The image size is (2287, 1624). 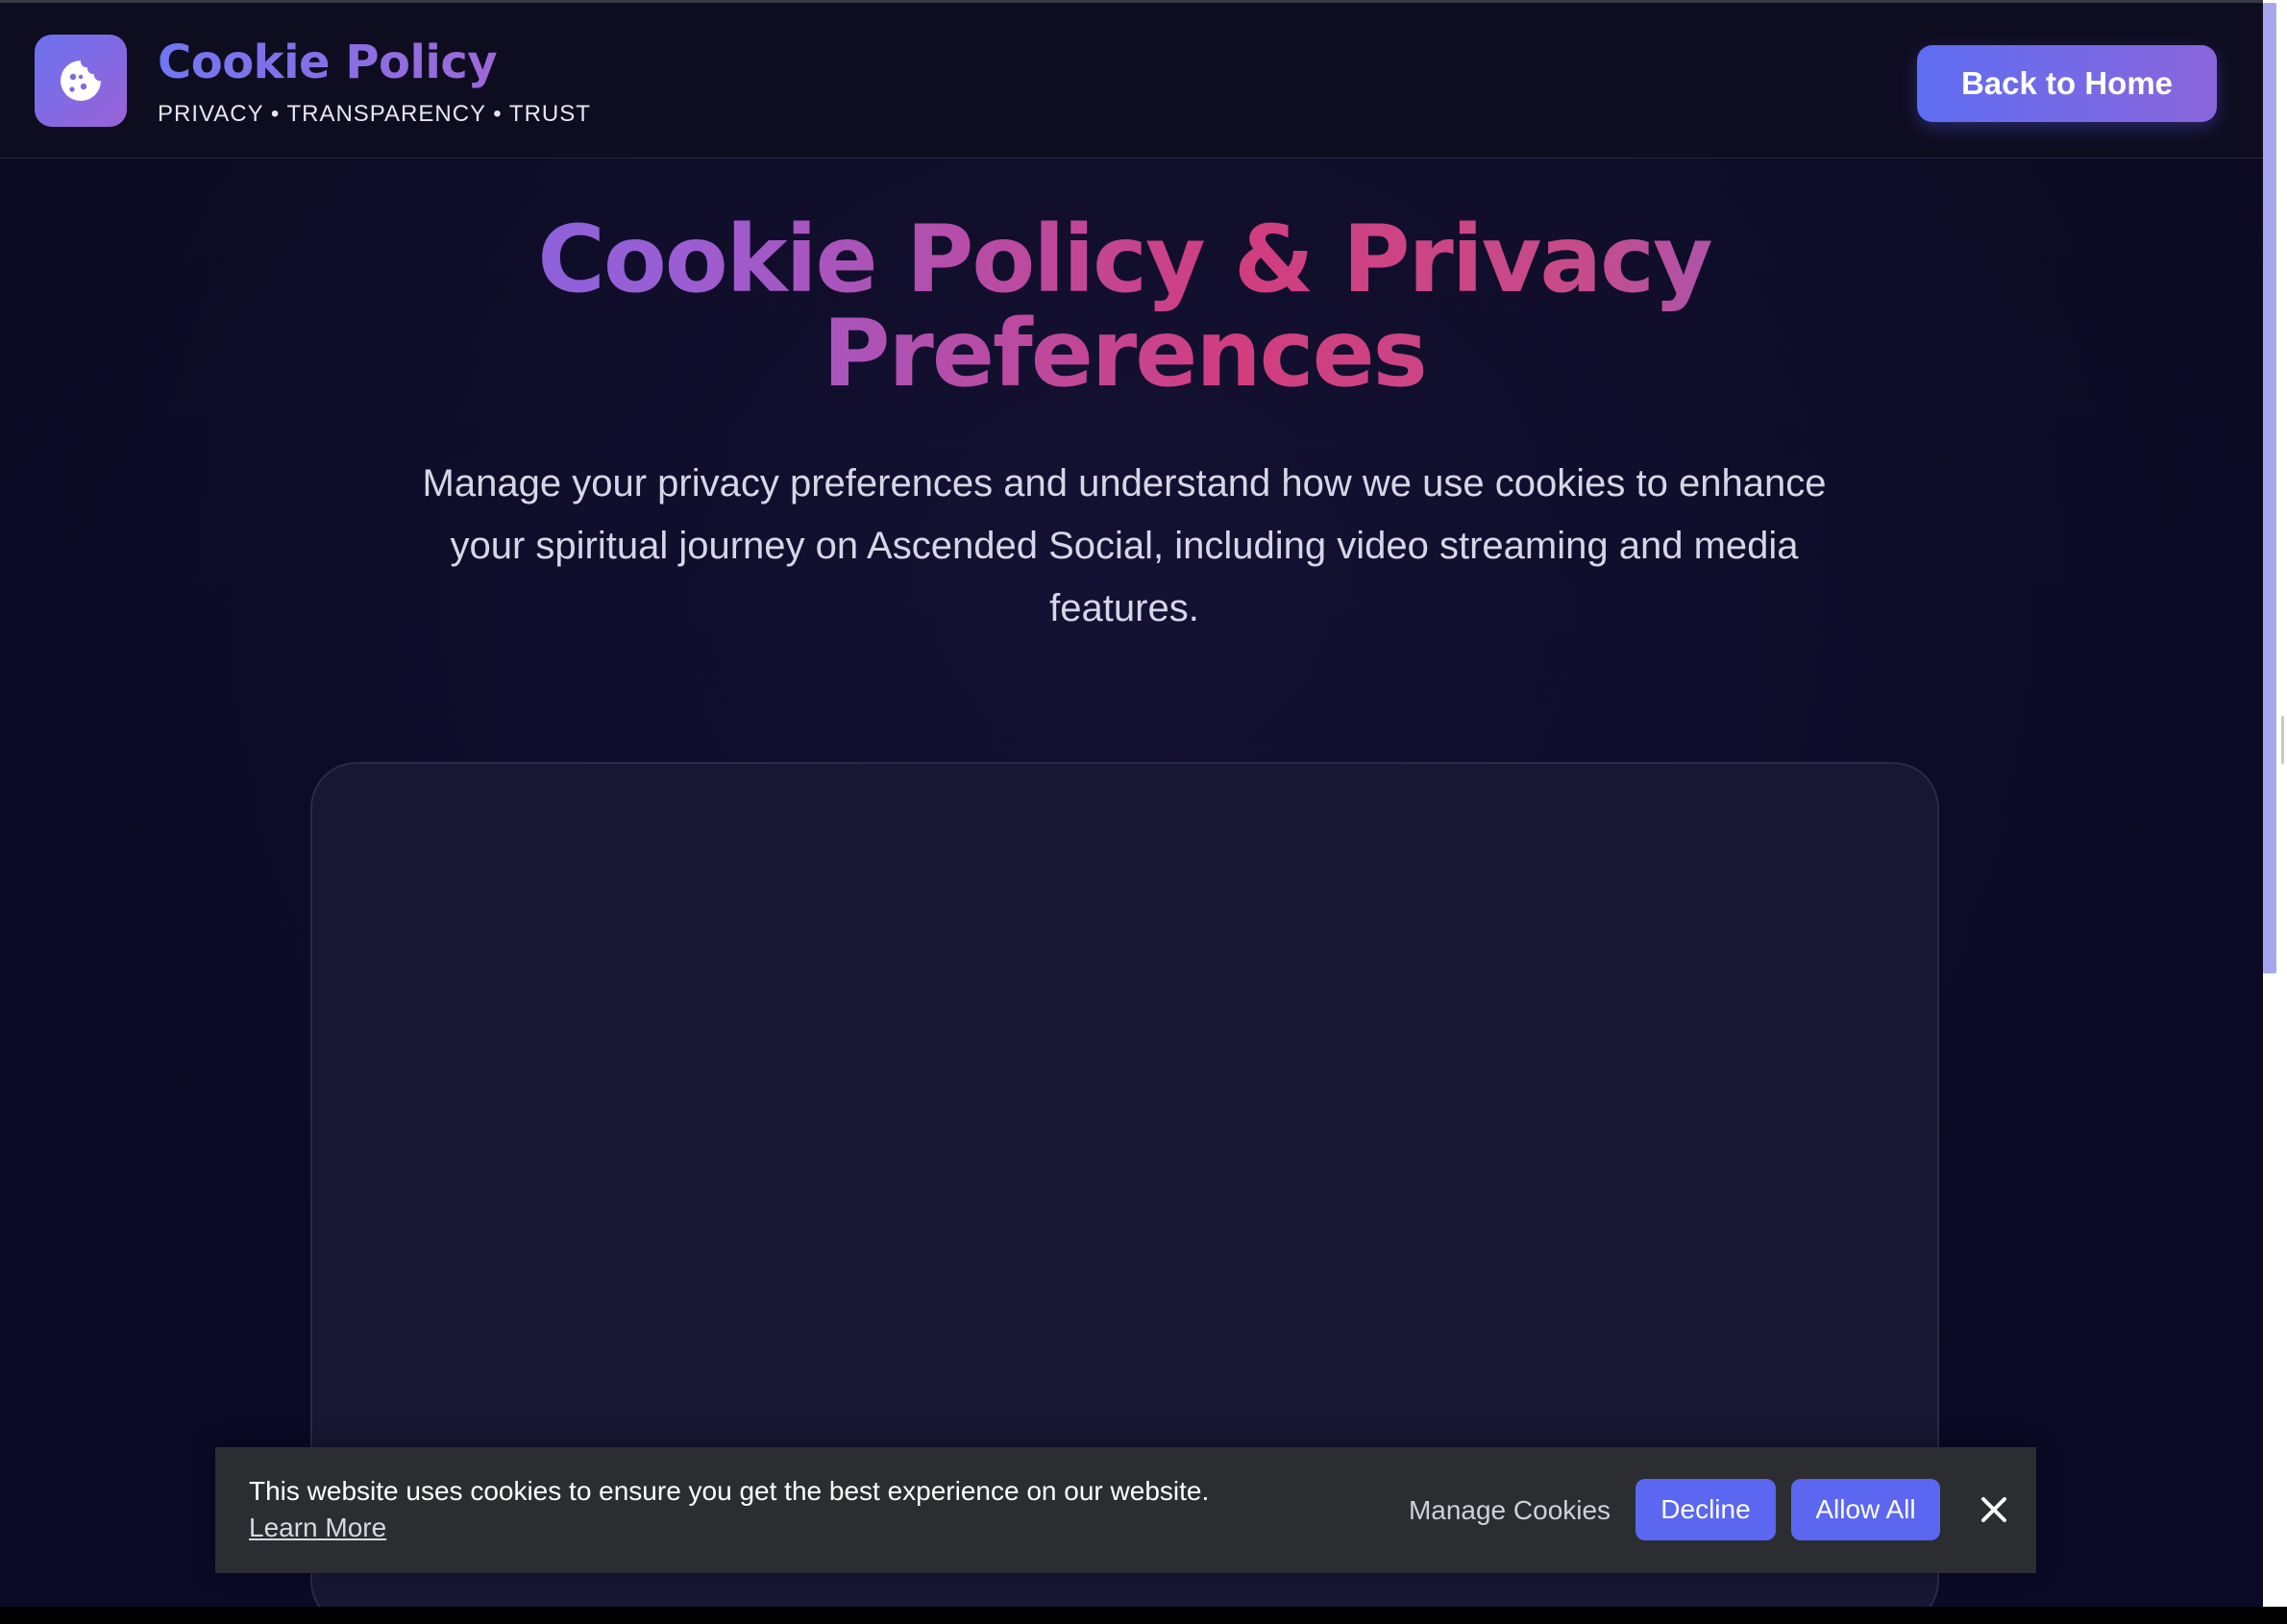 I want to click on back-to-home-button: Back to Home, so click(x=2067, y=83).